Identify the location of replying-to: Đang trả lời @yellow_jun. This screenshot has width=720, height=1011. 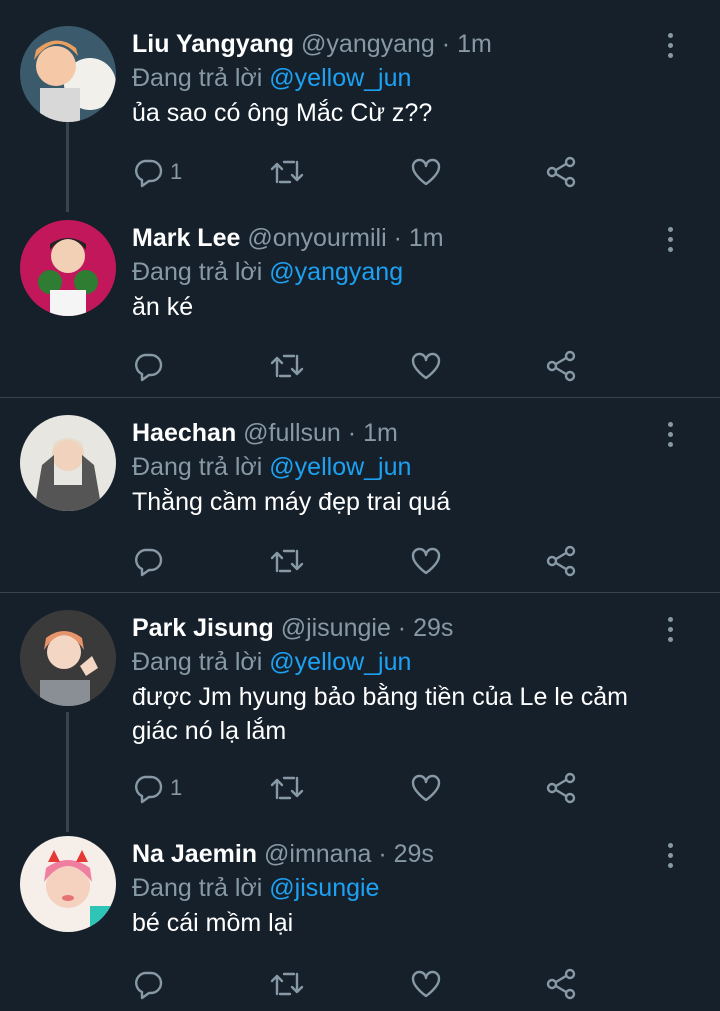
(271, 78).